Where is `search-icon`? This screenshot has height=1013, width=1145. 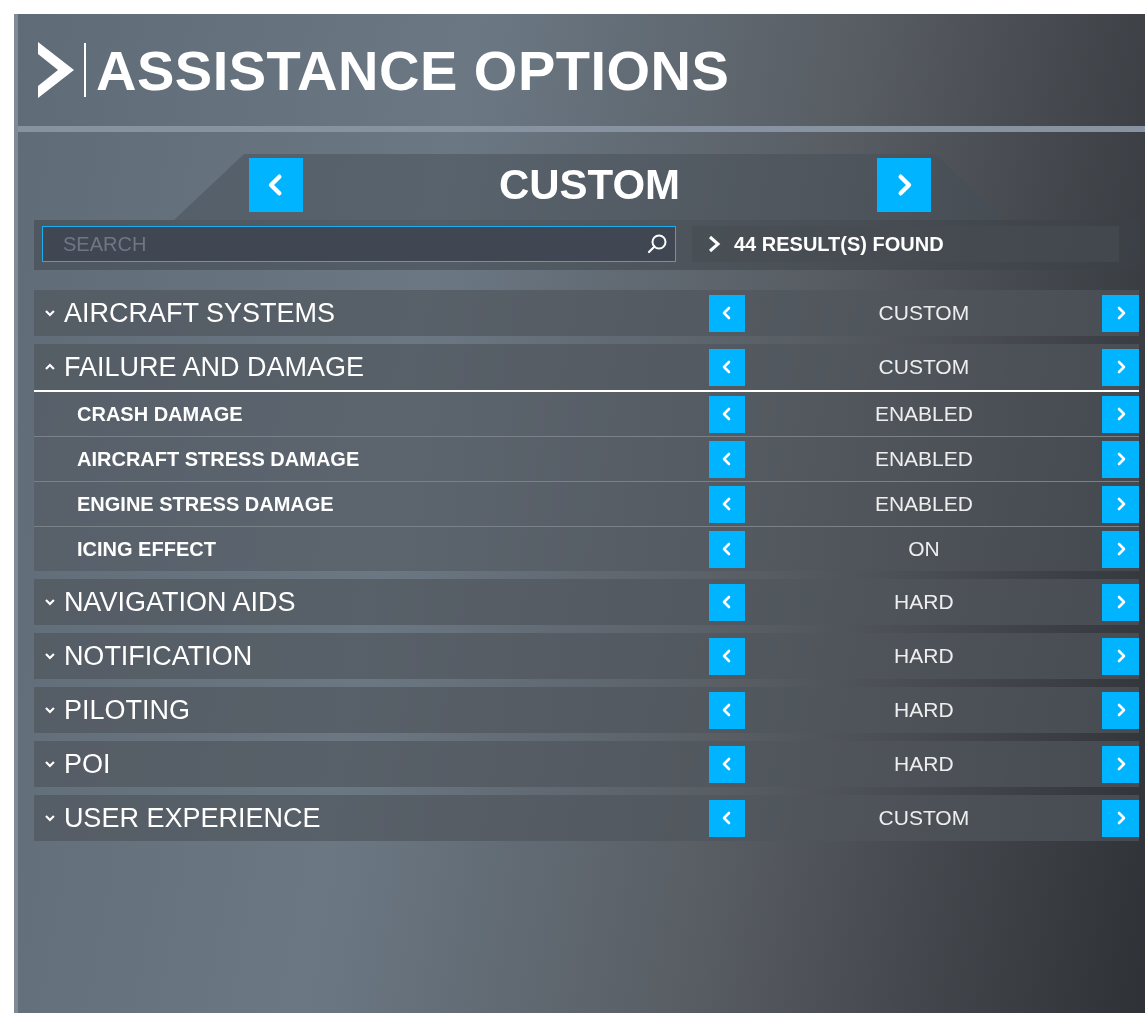
search-icon is located at coordinates (657, 244).